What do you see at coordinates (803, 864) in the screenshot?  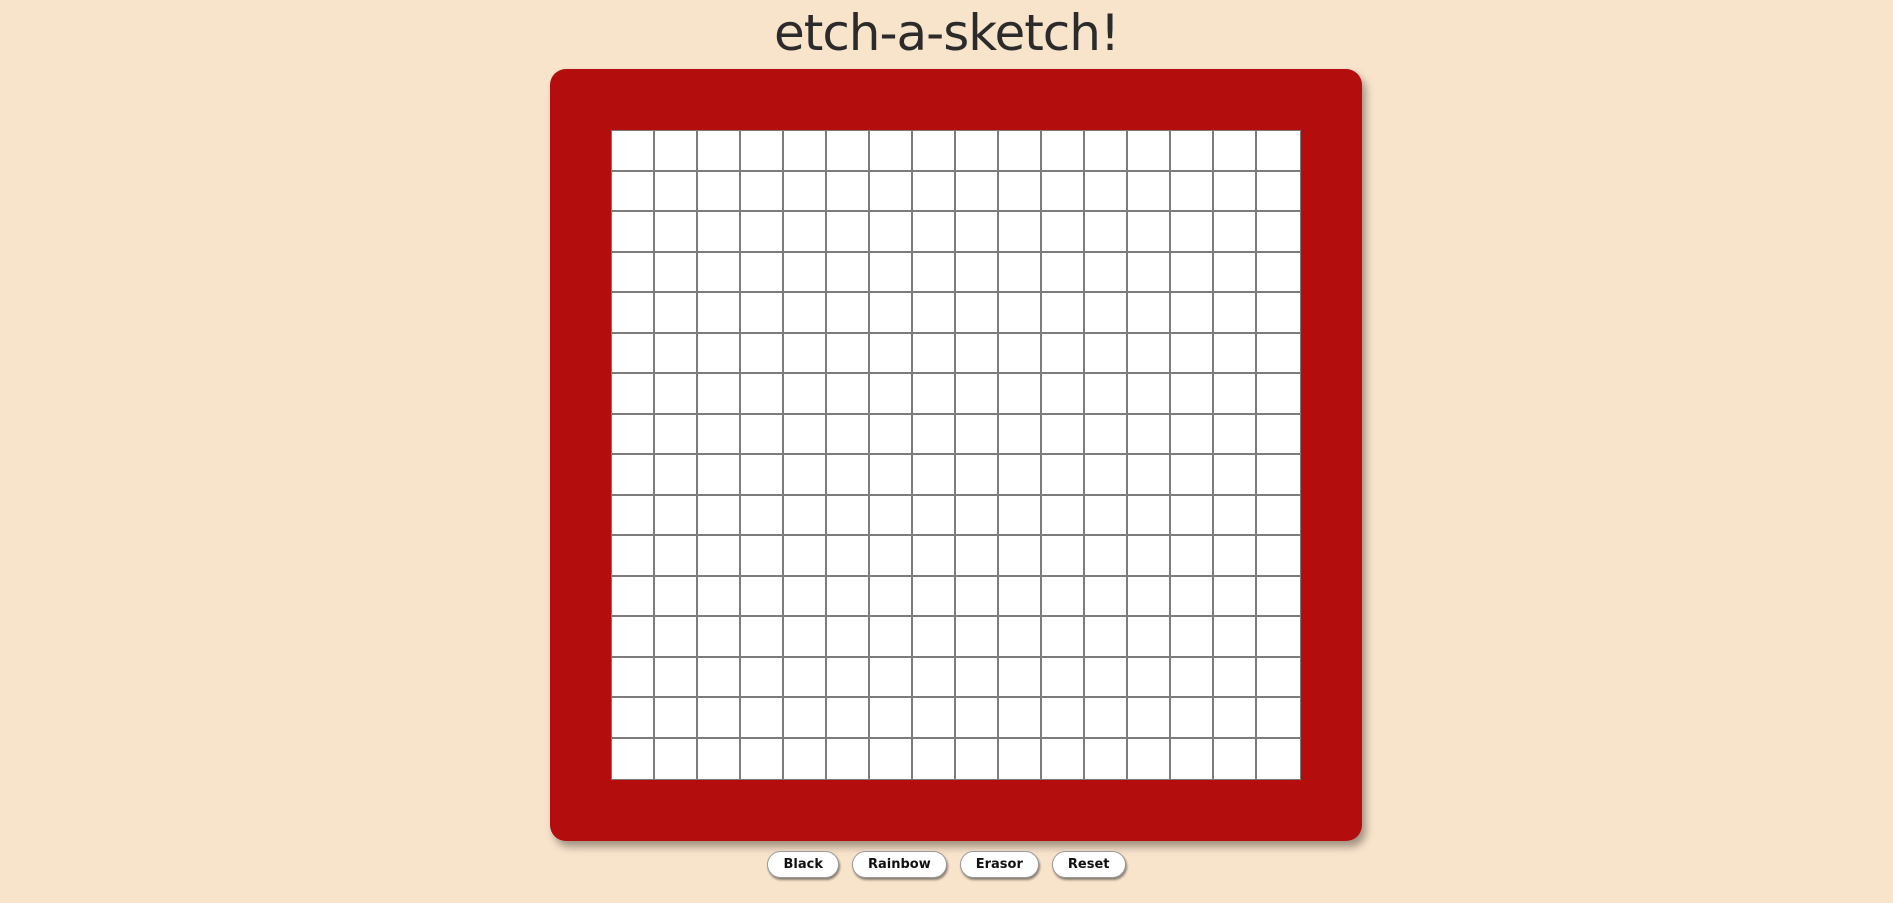 I see `black-mode-button: Black` at bounding box center [803, 864].